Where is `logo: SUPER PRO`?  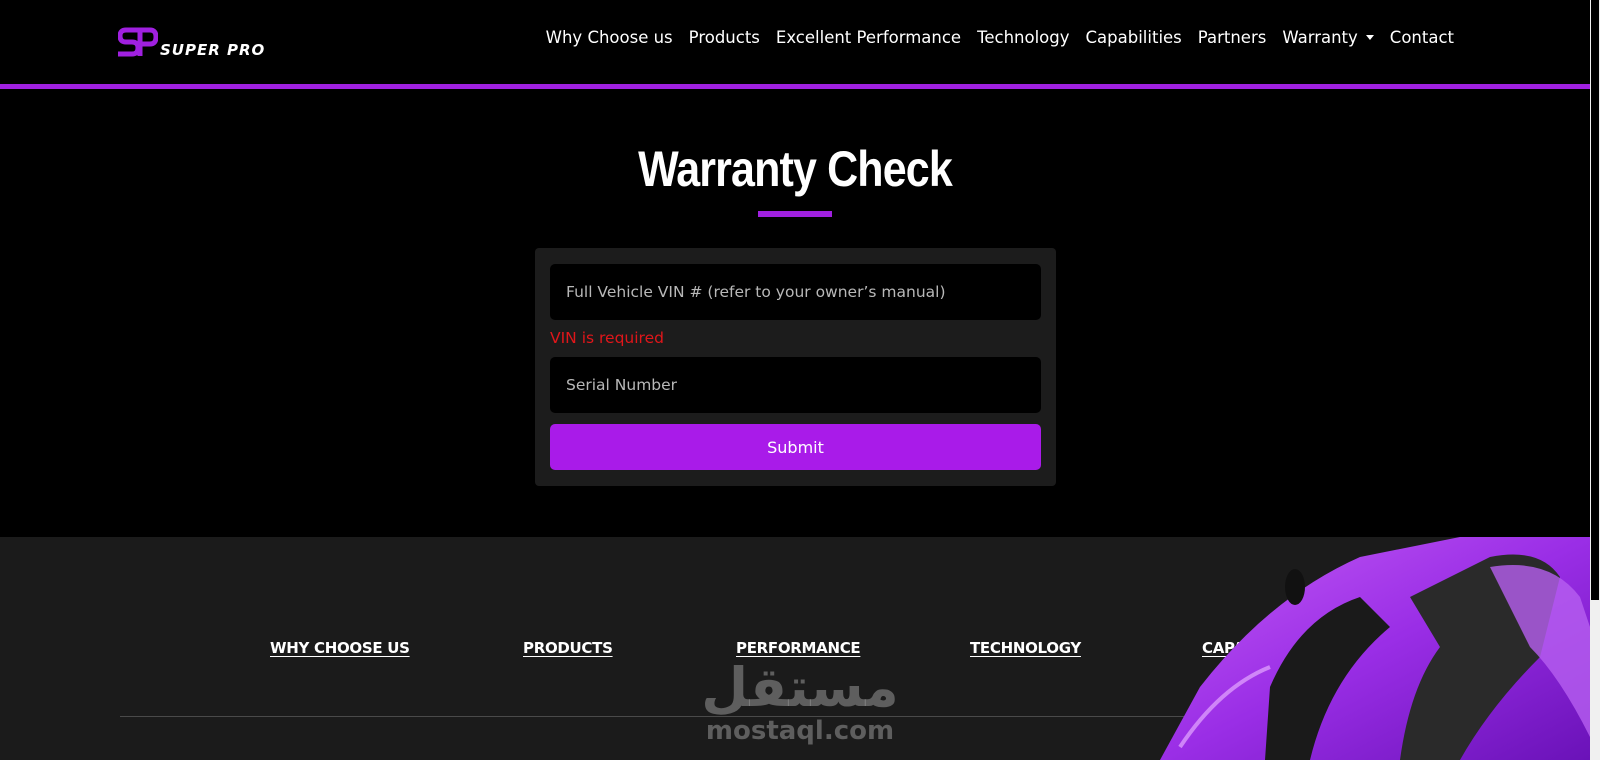
logo: SUPER PRO is located at coordinates (191, 41).